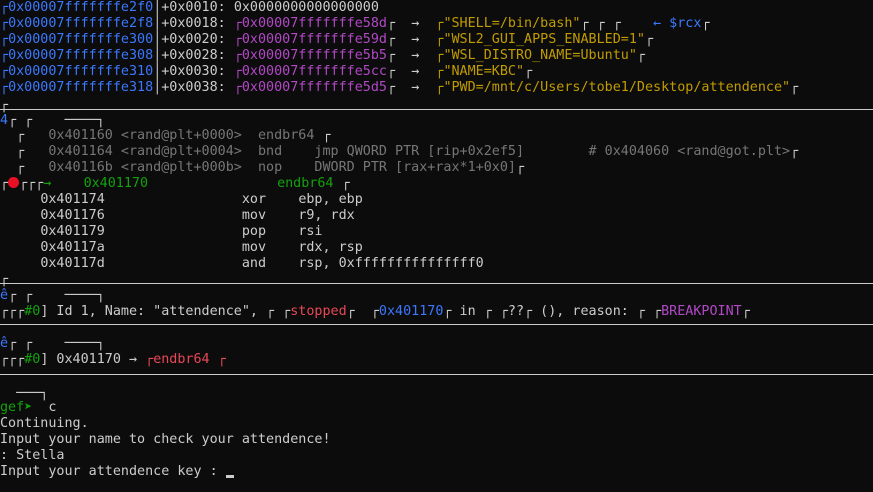 The height and width of the screenshot is (492, 873). I want to click on thread-args: (), reason:, so click(584, 311).